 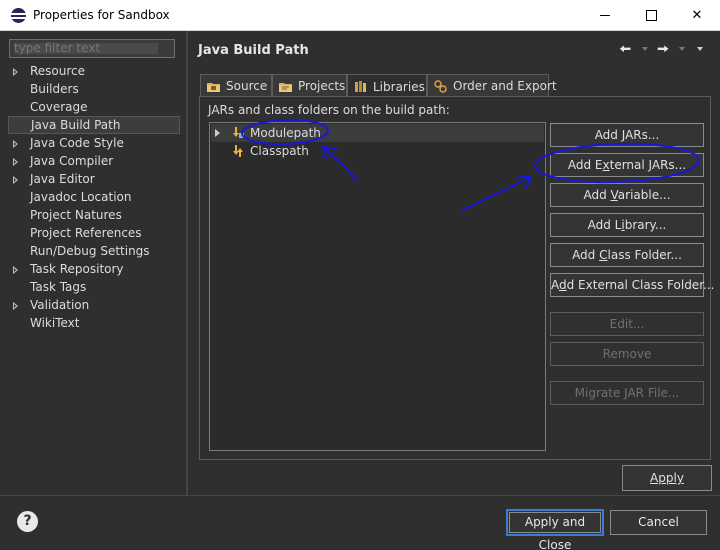 I want to click on close-icon, so click(x=697, y=15).